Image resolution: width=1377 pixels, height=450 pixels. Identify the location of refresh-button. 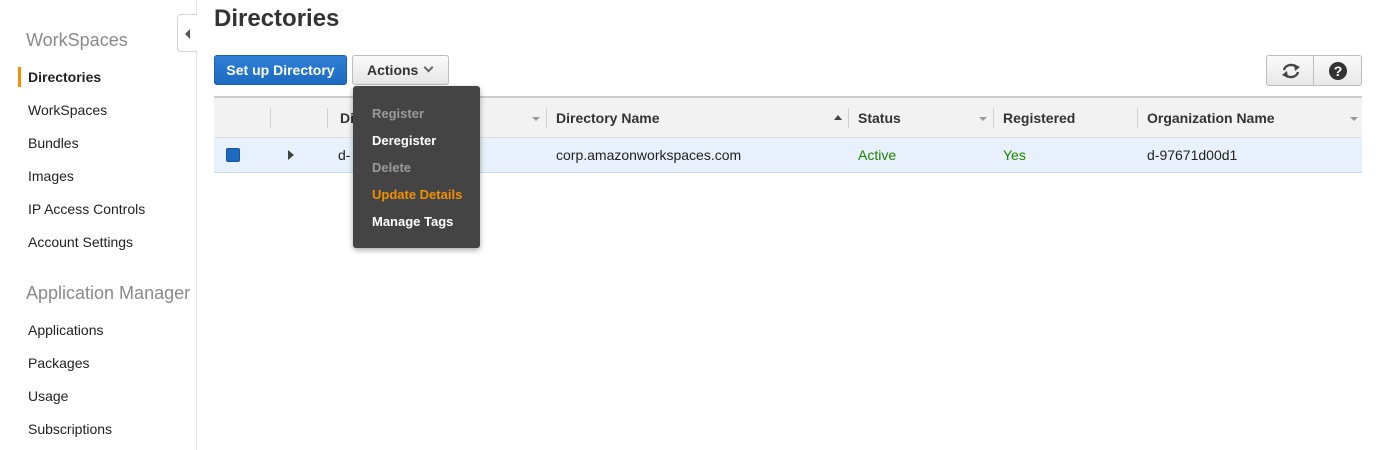
(1290, 70).